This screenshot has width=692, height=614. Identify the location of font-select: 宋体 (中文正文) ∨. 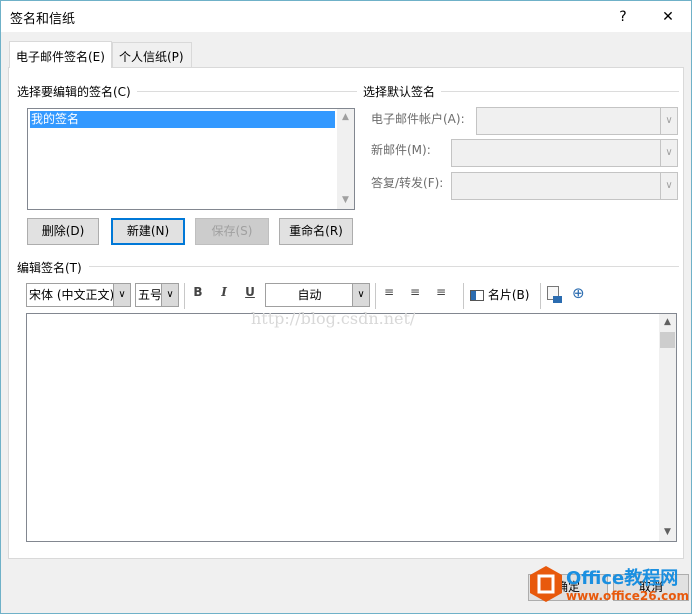
(78, 295).